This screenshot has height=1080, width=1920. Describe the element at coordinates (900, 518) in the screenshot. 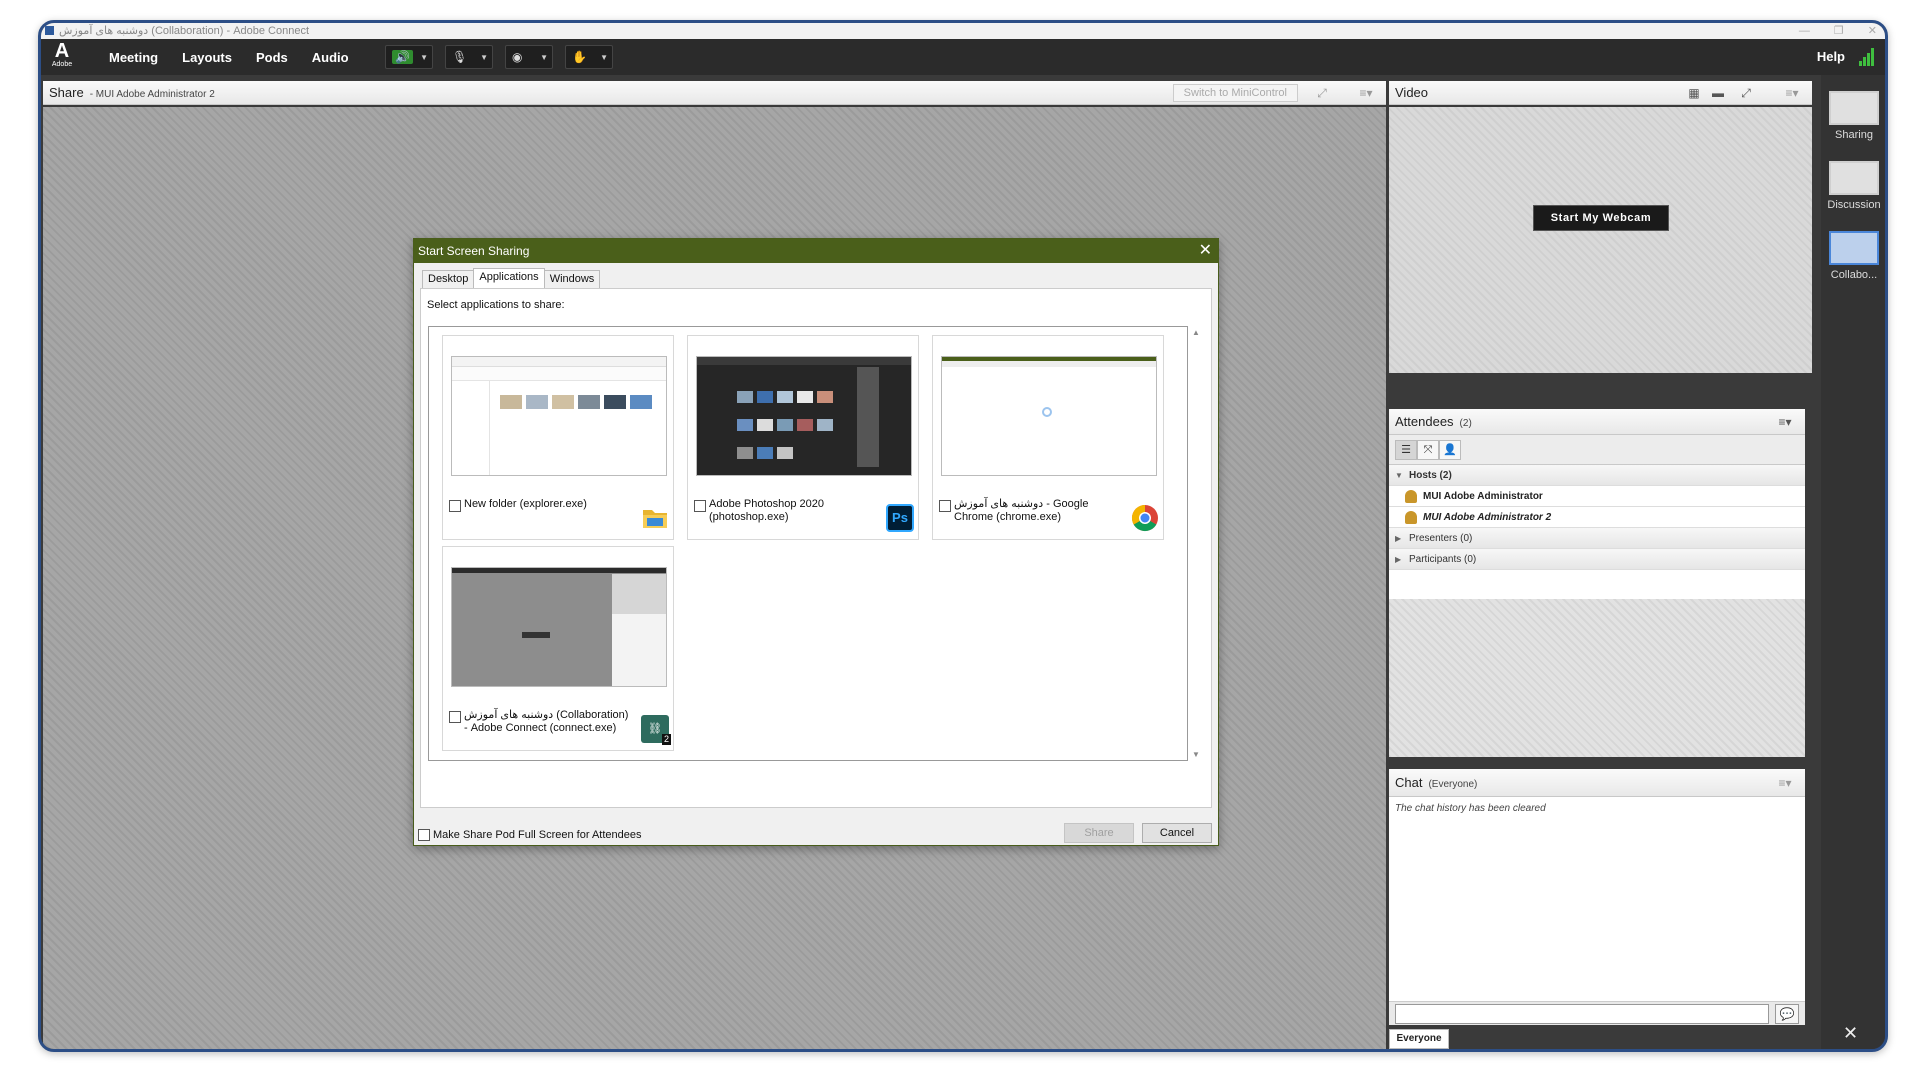

I see `photoshop-icon: Ps` at that location.